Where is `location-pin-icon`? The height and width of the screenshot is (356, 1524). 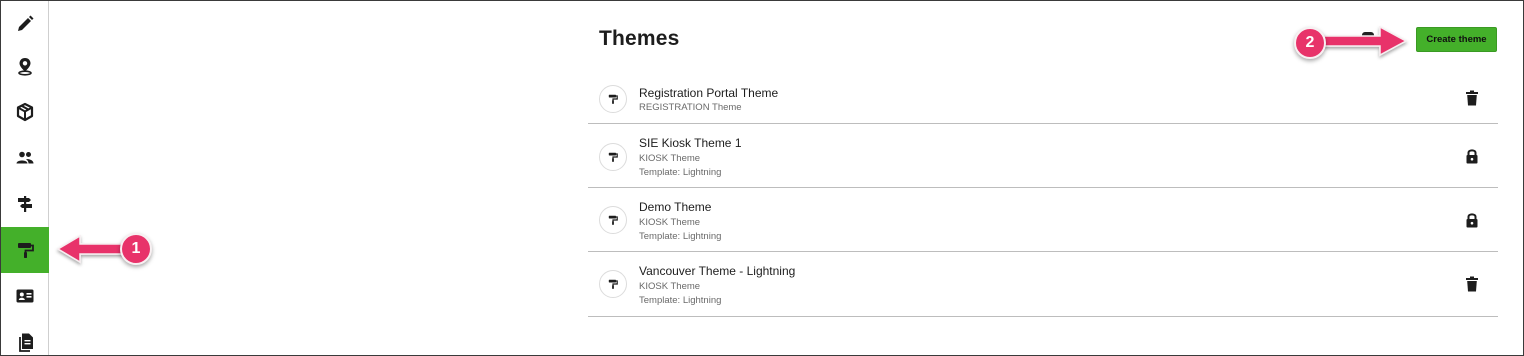 location-pin-icon is located at coordinates (25, 67).